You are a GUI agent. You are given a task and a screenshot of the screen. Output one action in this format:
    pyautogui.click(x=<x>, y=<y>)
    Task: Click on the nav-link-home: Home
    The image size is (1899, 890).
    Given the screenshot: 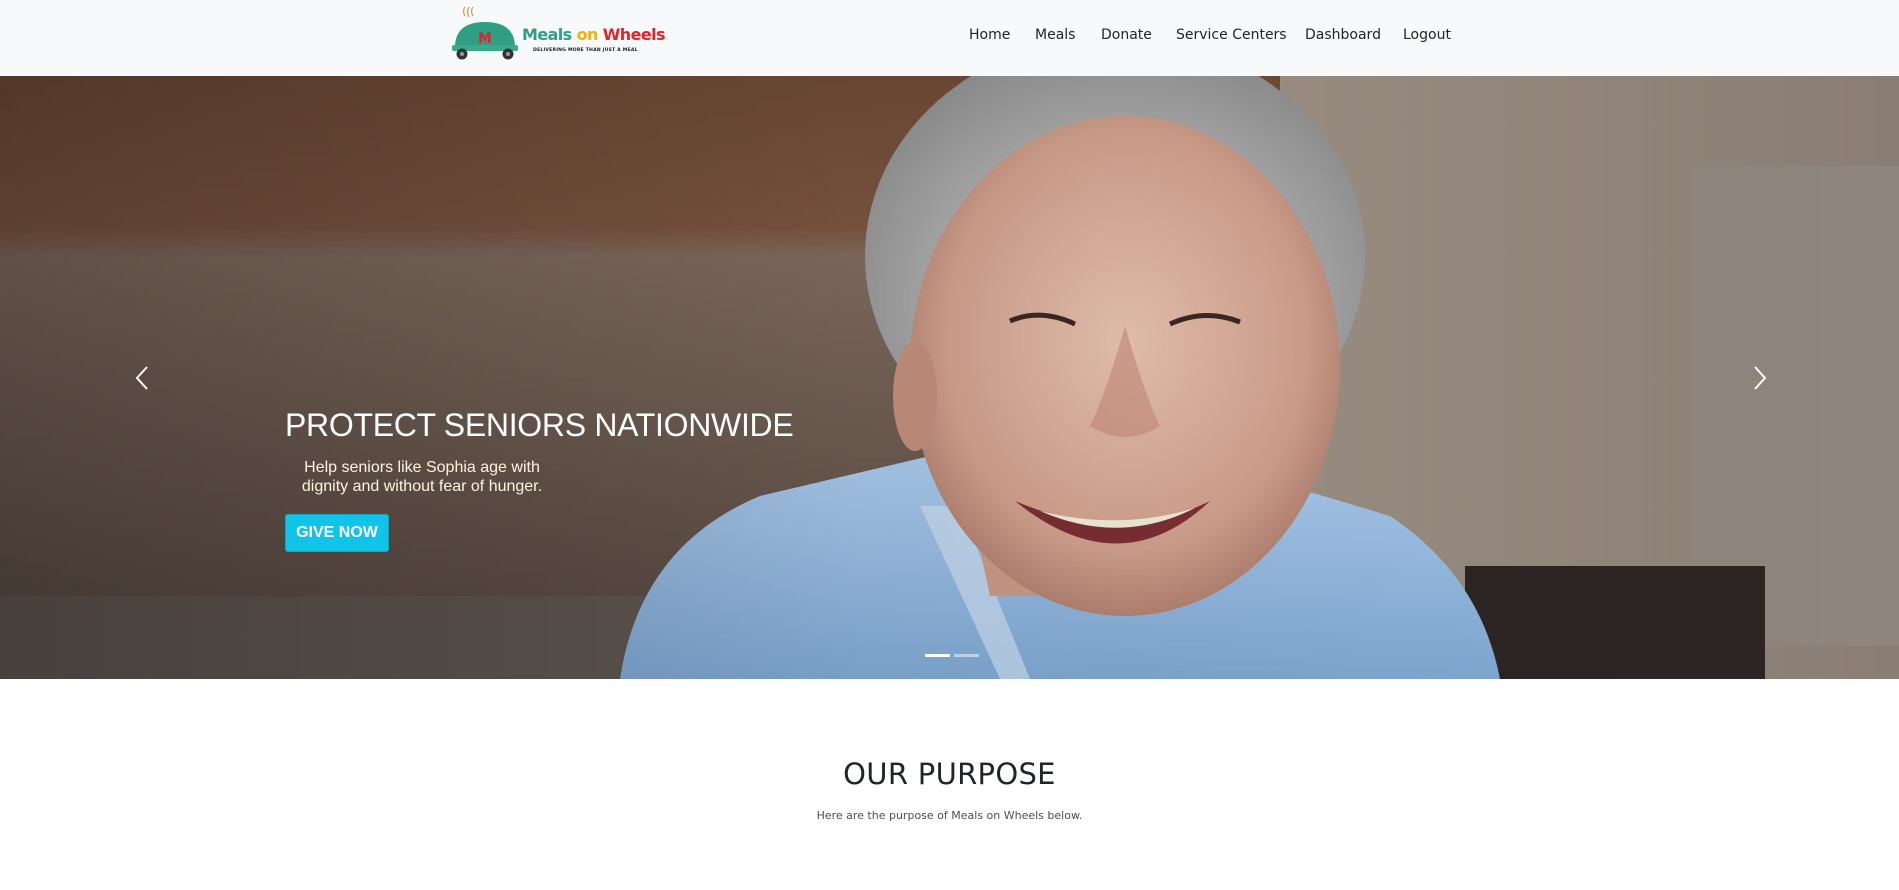 What is the action you would take?
    pyautogui.click(x=989, y=35)
    